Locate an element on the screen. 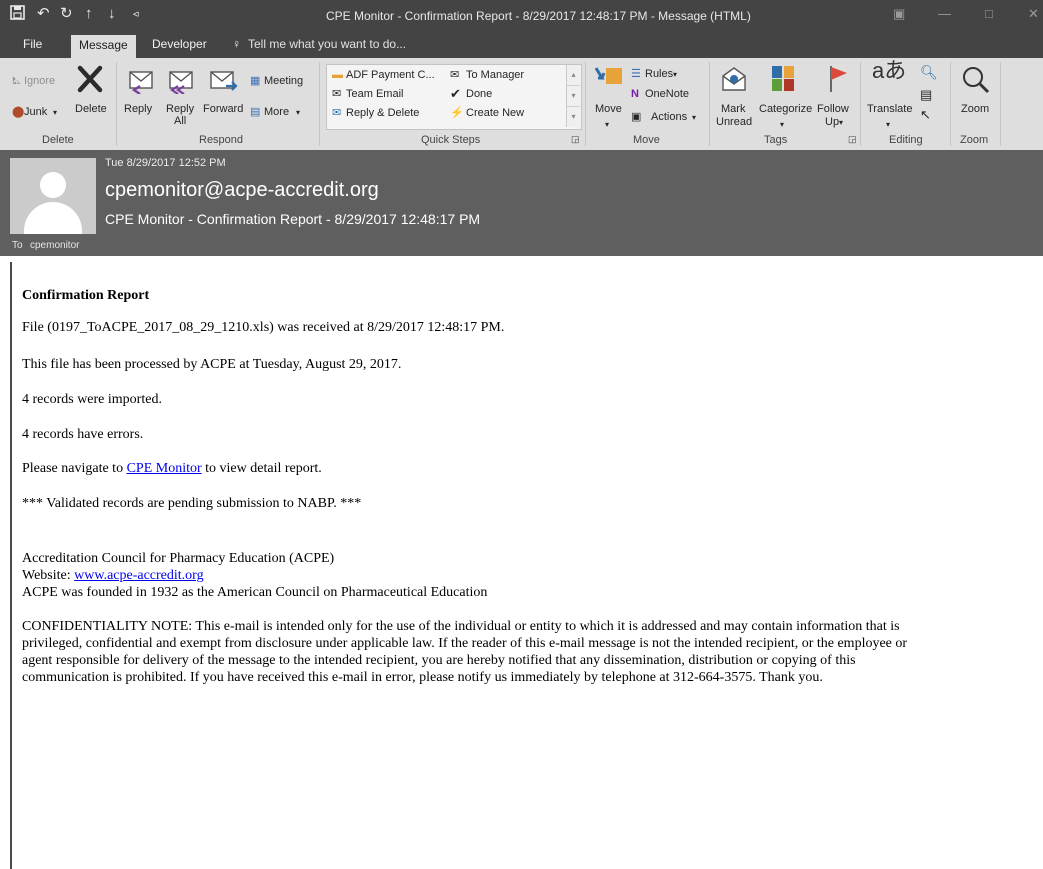 The width and height of the screenshot is (1043, 869). minimize-icon: — is located at coordinates (944, 13).